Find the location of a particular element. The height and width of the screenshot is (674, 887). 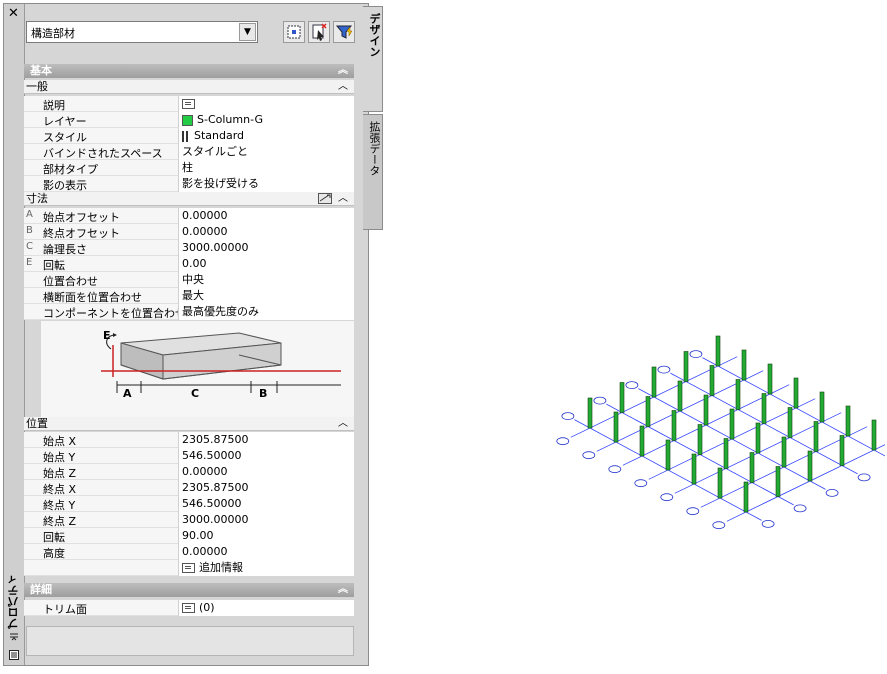

diagram-label-c: C is located at coordinates (195, 393).